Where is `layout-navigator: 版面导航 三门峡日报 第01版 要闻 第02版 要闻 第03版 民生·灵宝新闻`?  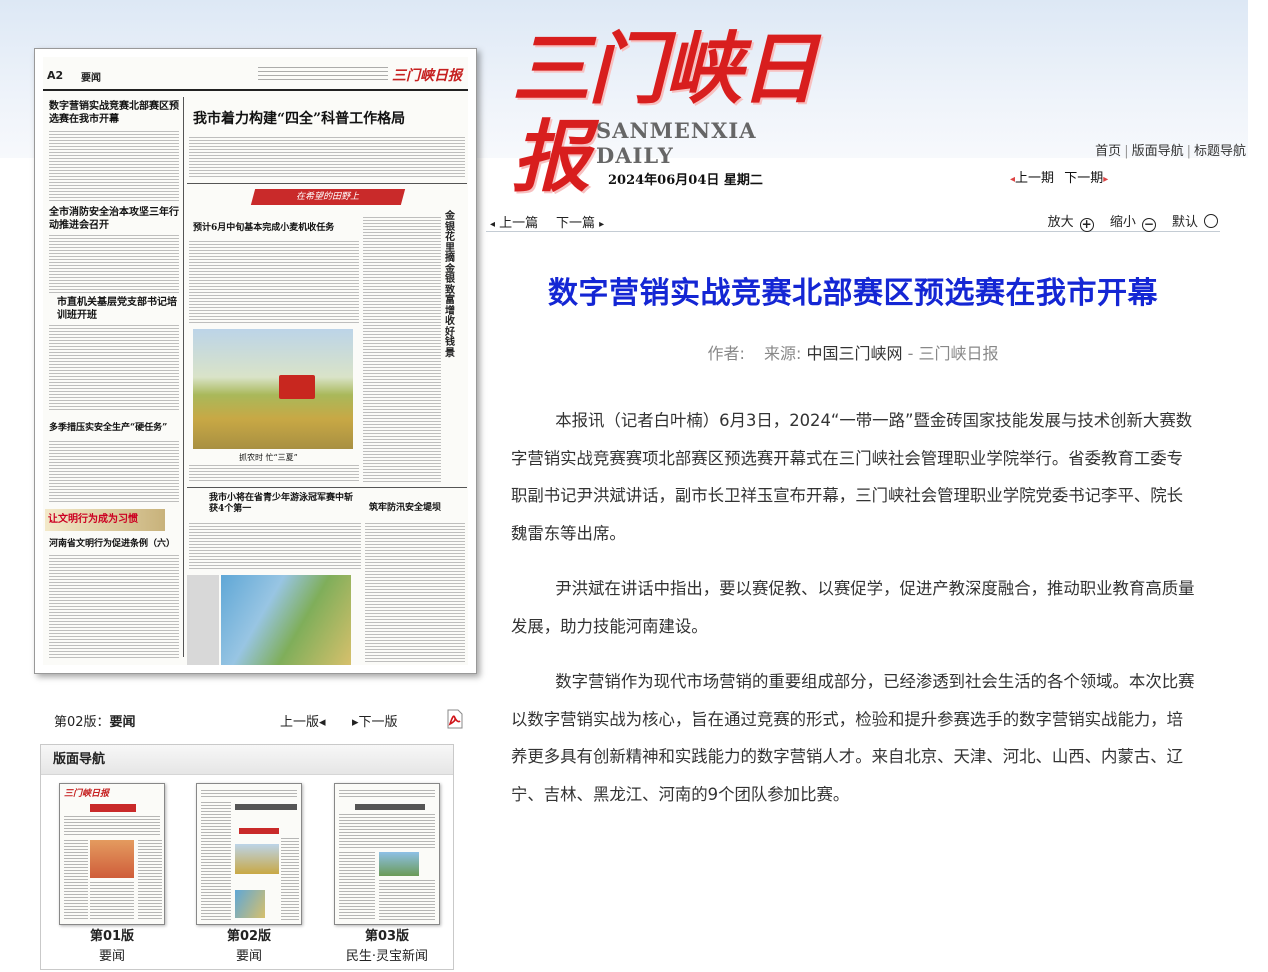
layout-navigator: 版面导航 三门峡日报 第01版 要闻 第02版 要闻 第03版 民生·灵宝新闻 is located at coordinates (247, 857).